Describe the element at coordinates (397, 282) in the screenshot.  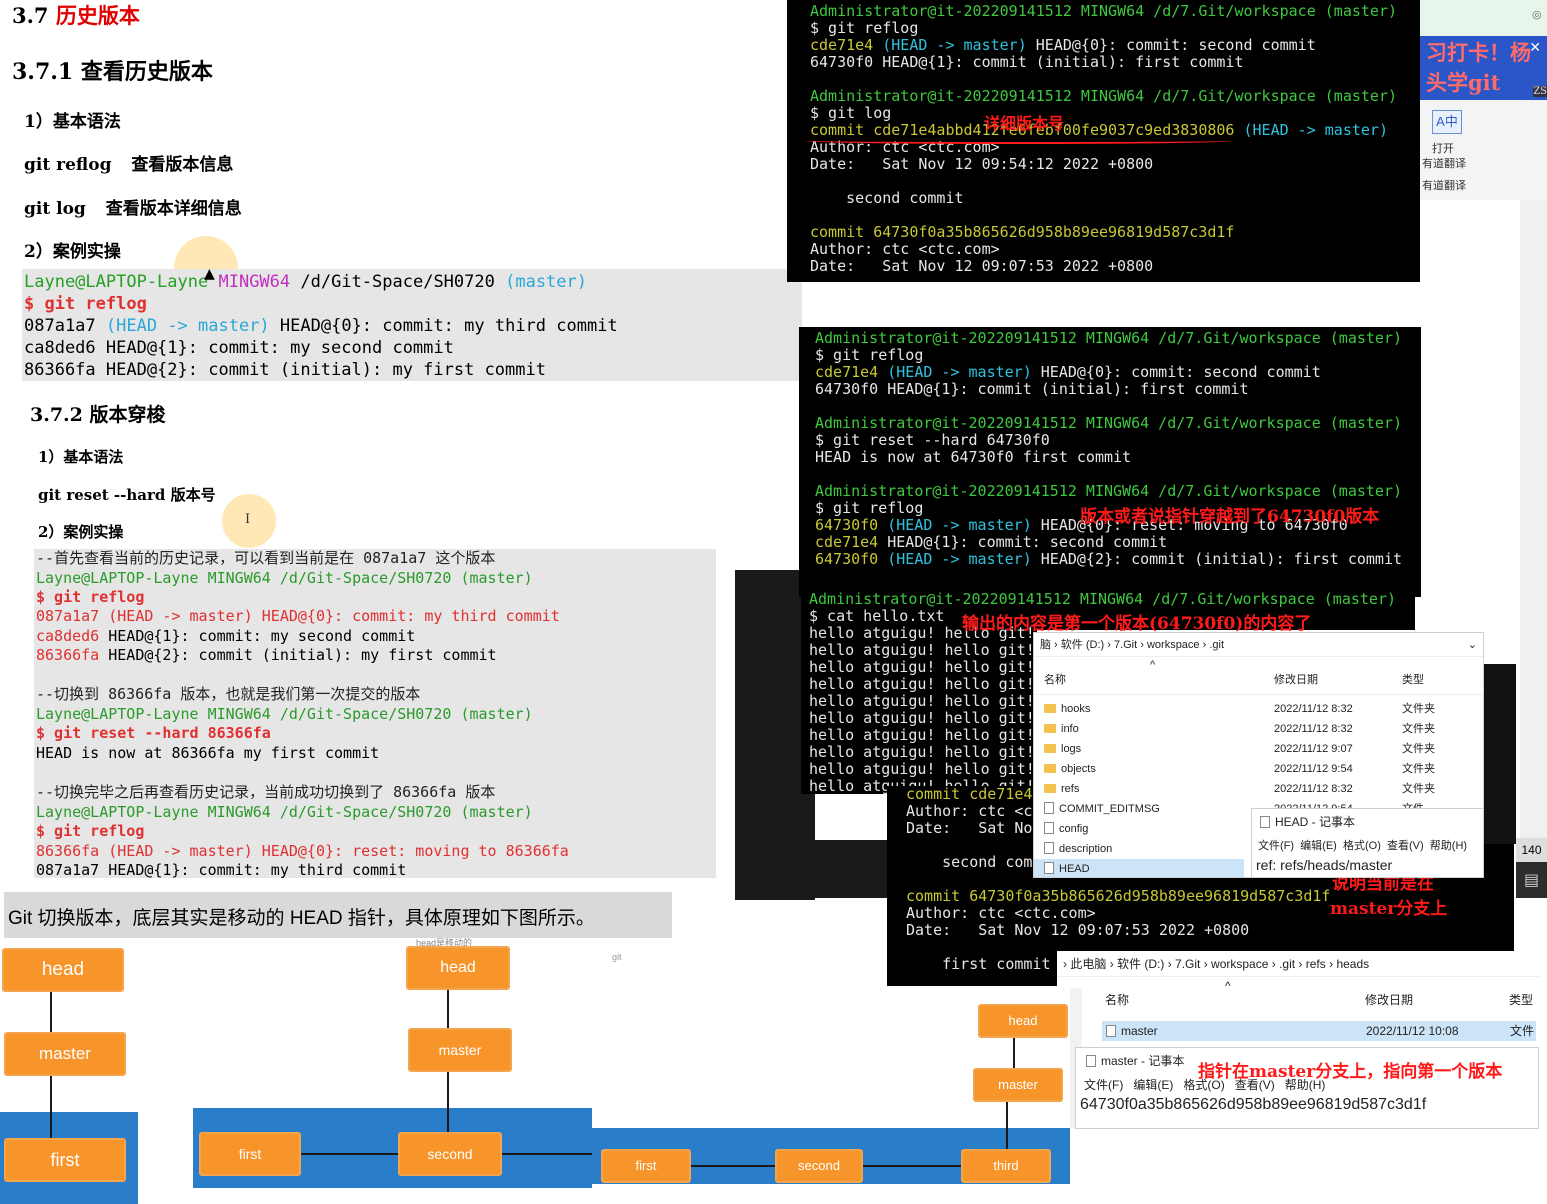
I see `prompt-path: /d/Git-Space/SH0720` at that location.